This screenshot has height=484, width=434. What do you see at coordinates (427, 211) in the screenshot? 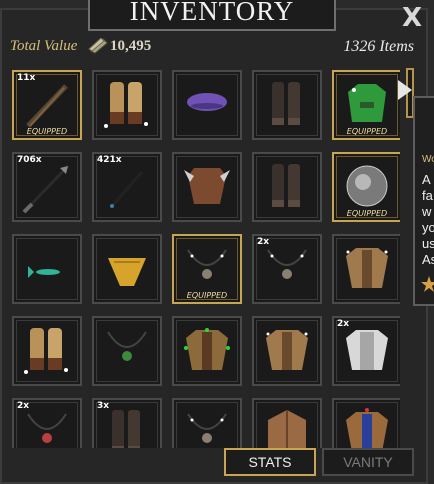
I see `tooltip-line: w` at bounding box center [427, 211].